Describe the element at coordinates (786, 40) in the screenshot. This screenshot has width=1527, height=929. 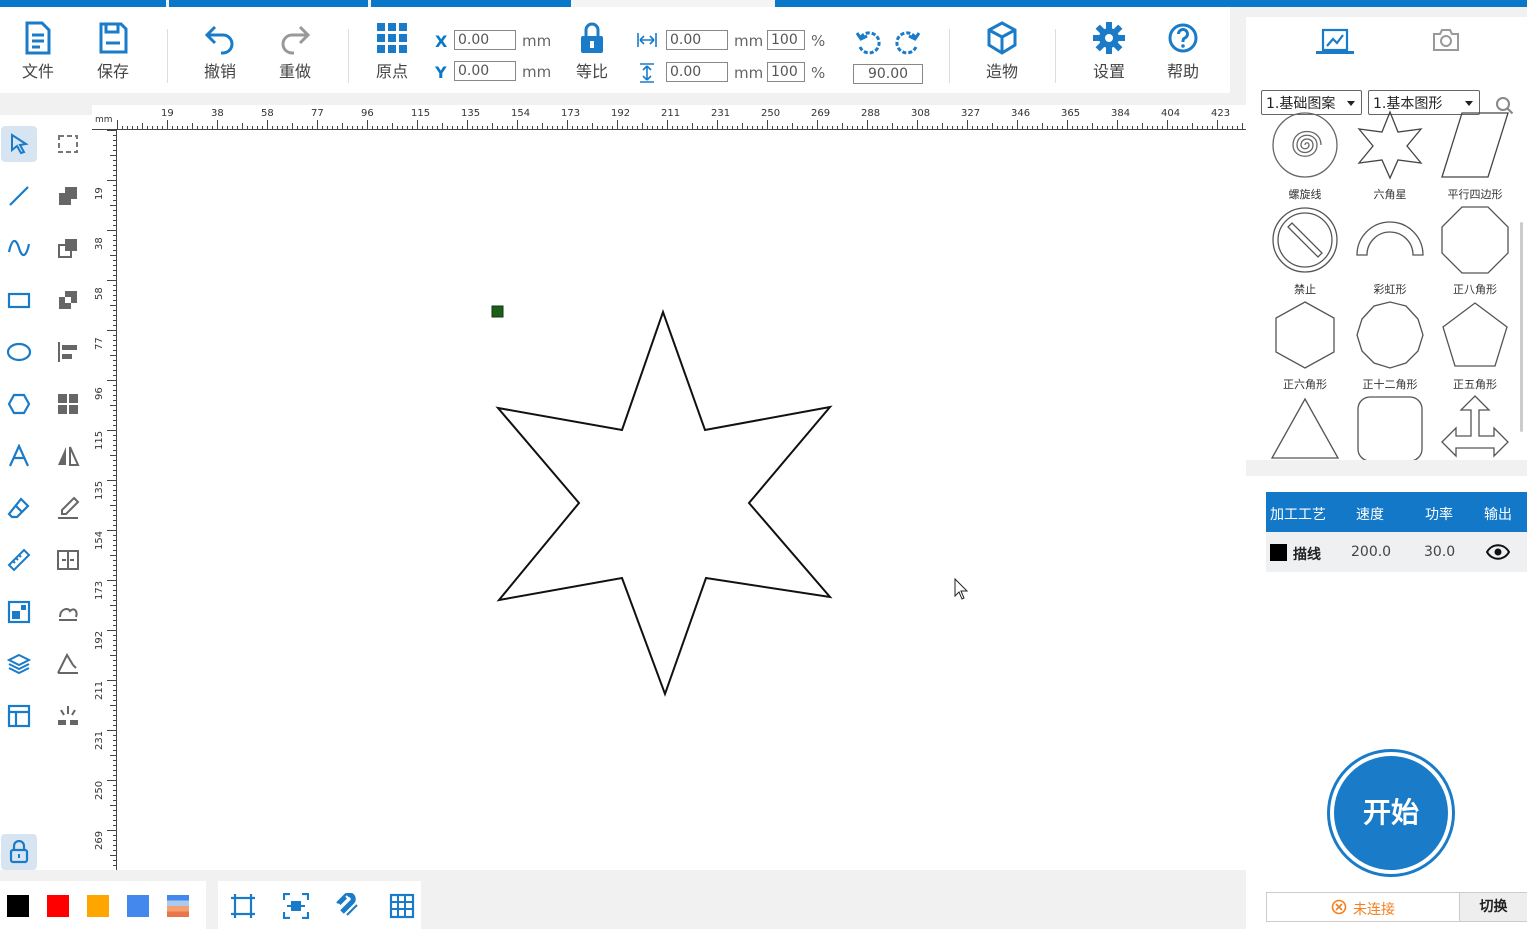
I see `width-percent-input` at that location.